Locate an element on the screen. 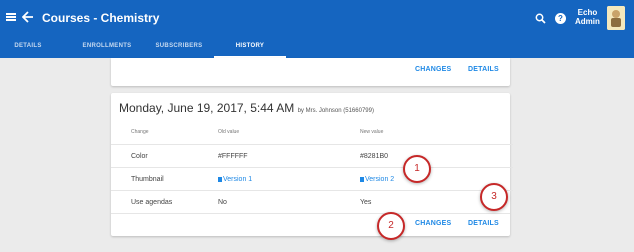  old-version-link: Version 1 is located at coordinates (235, 179).